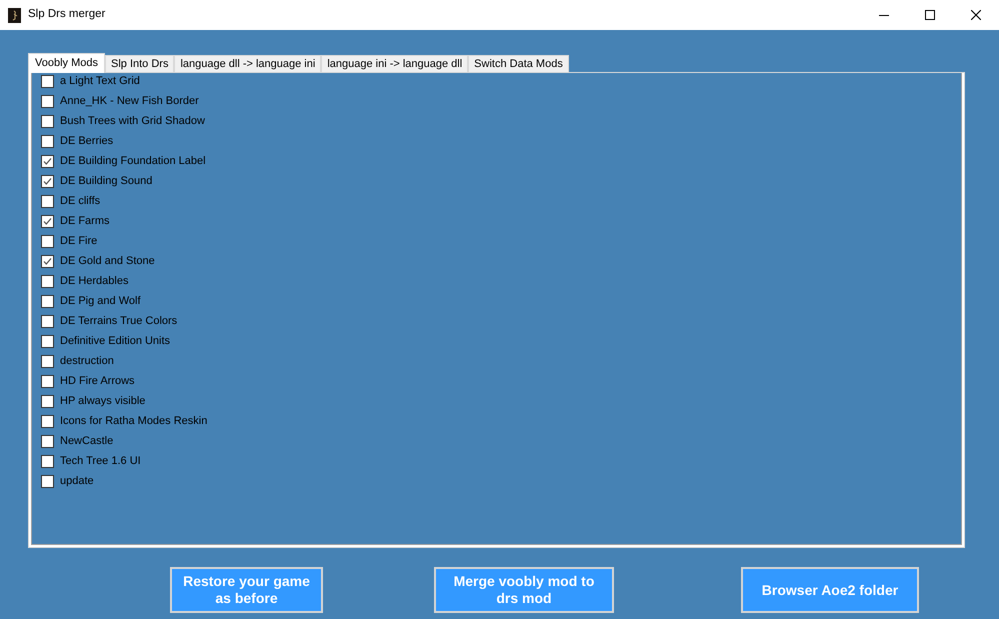 This screenshot has width=999, height=619. Describe the element at coordinates (115, 341) in the screenshot. I see `checkbox-label: Definitive Edition Units` at that location.